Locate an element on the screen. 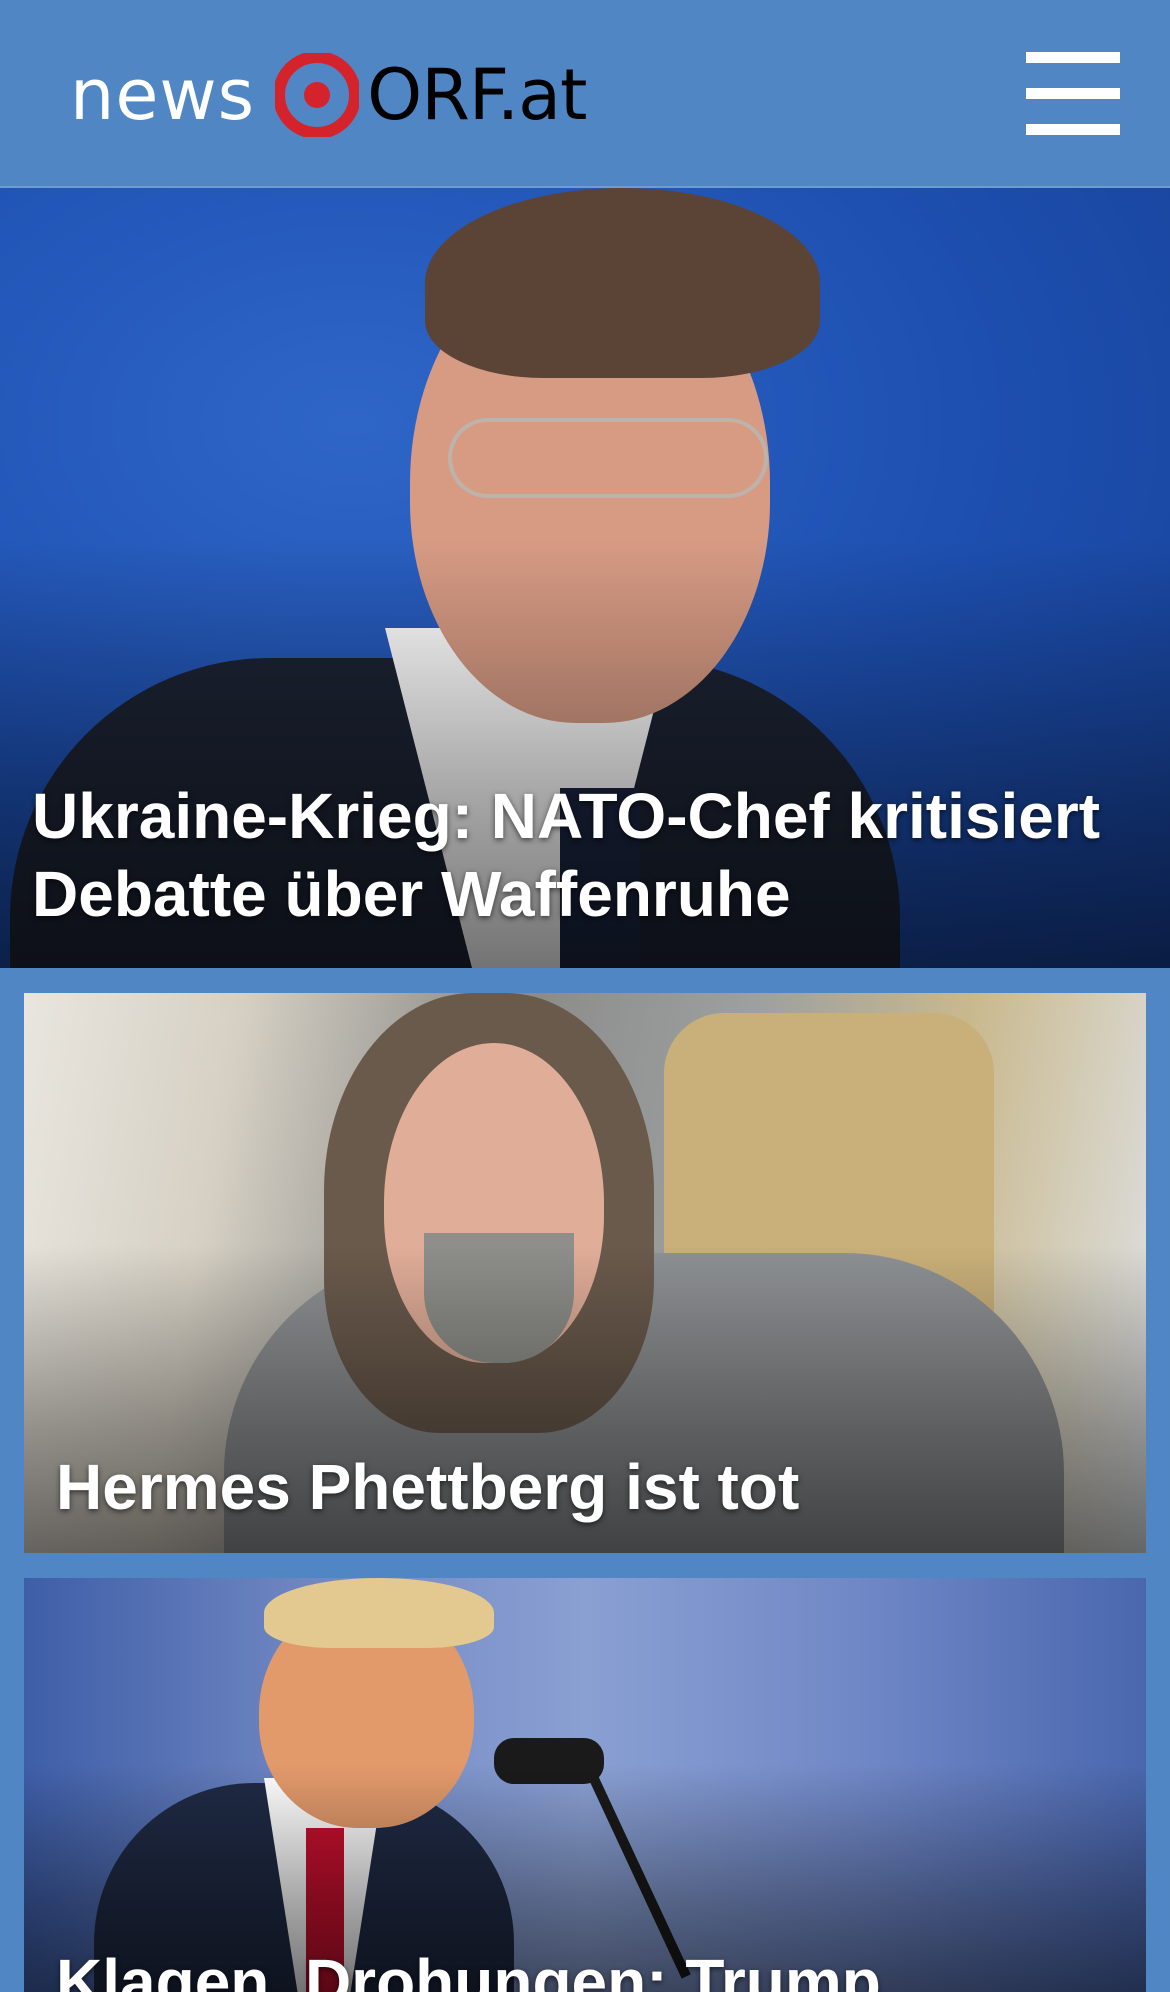  story-headline: Klagen, Drohungen: Trump is located at coordinates (468, 1967).